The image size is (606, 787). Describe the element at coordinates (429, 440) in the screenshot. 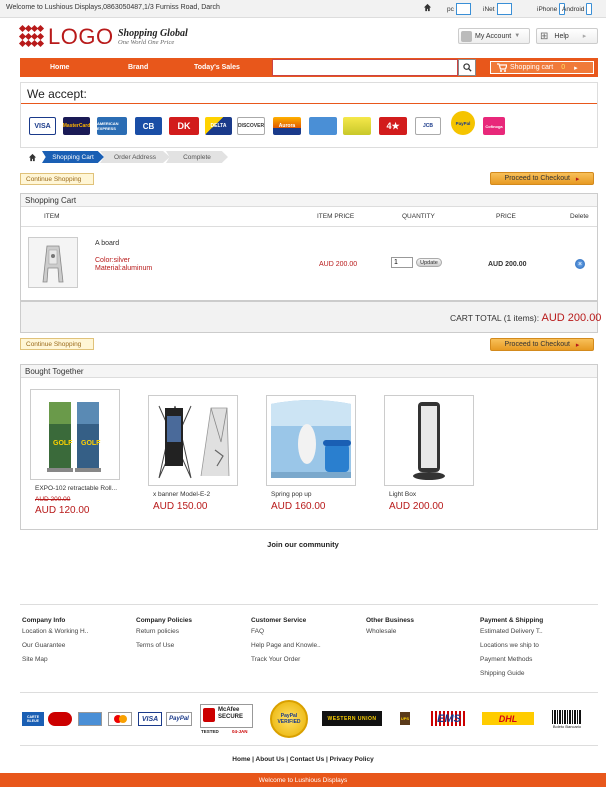

I see `product-image-lightbox` at that location.